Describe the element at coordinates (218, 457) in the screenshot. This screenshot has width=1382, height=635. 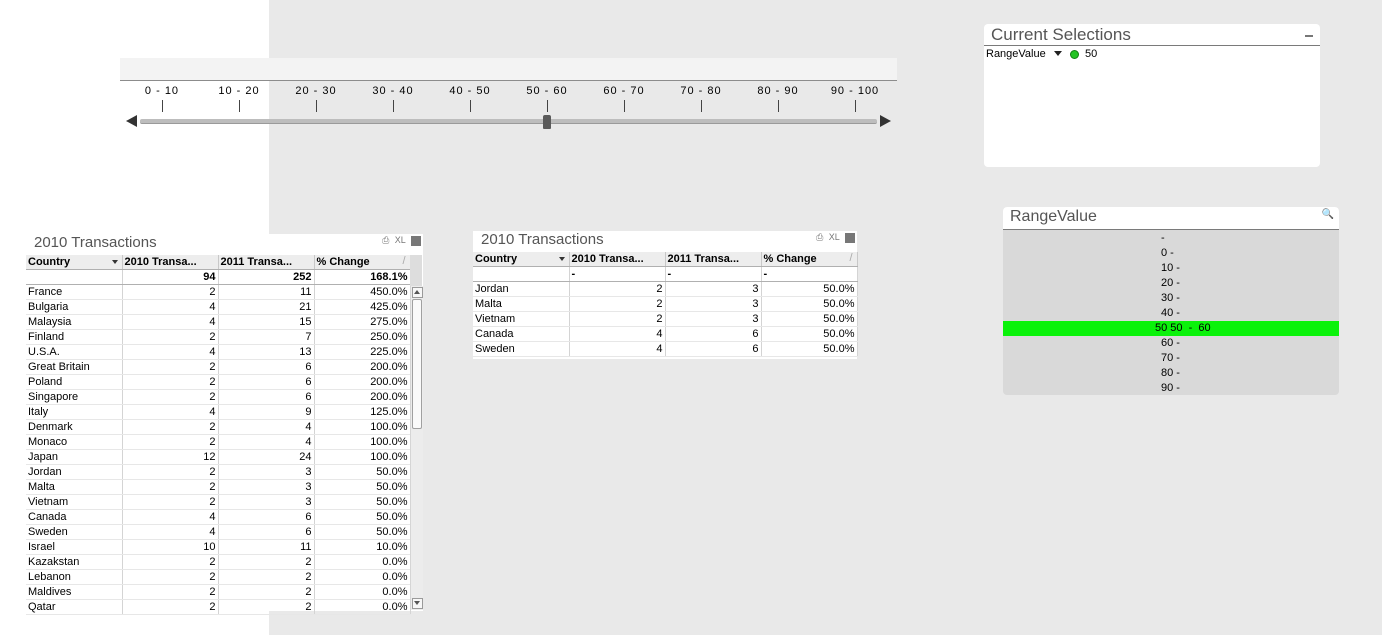
I see `table-row: Japan 12 24 100.0%` at that location.